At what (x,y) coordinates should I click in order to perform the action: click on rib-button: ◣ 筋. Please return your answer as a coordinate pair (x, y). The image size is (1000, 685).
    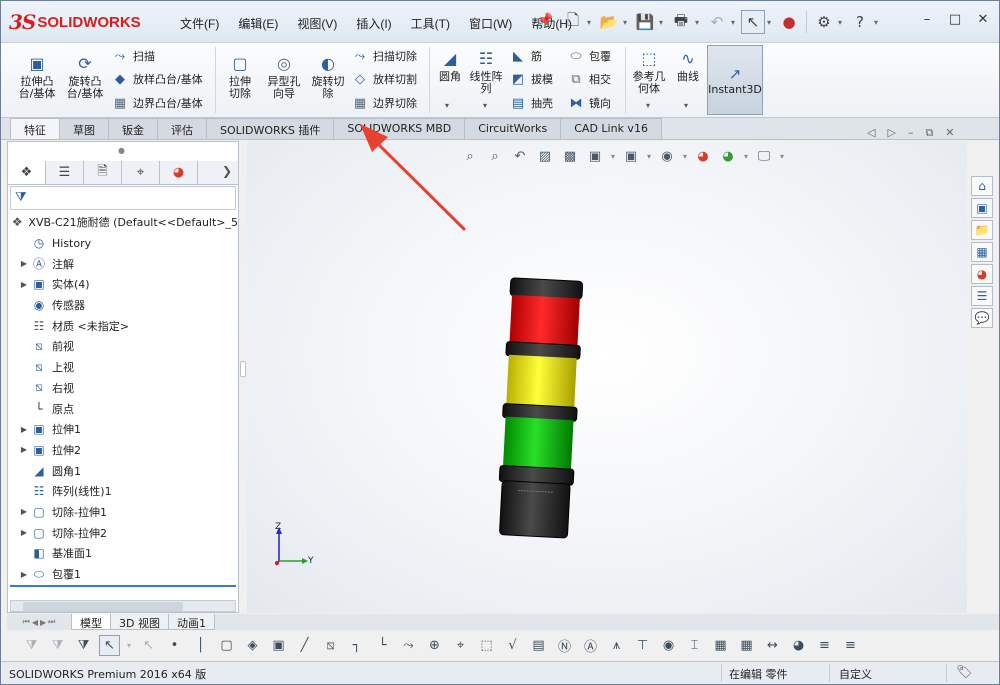
    Looking at the image, I should click on (525, 56).